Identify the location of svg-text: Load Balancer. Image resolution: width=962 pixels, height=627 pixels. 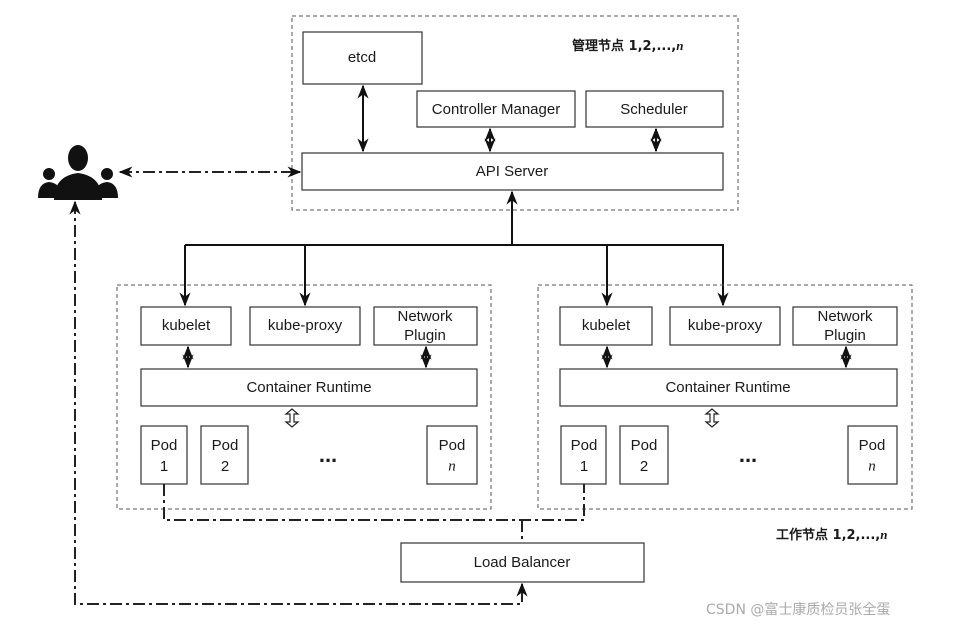
(522, 562).